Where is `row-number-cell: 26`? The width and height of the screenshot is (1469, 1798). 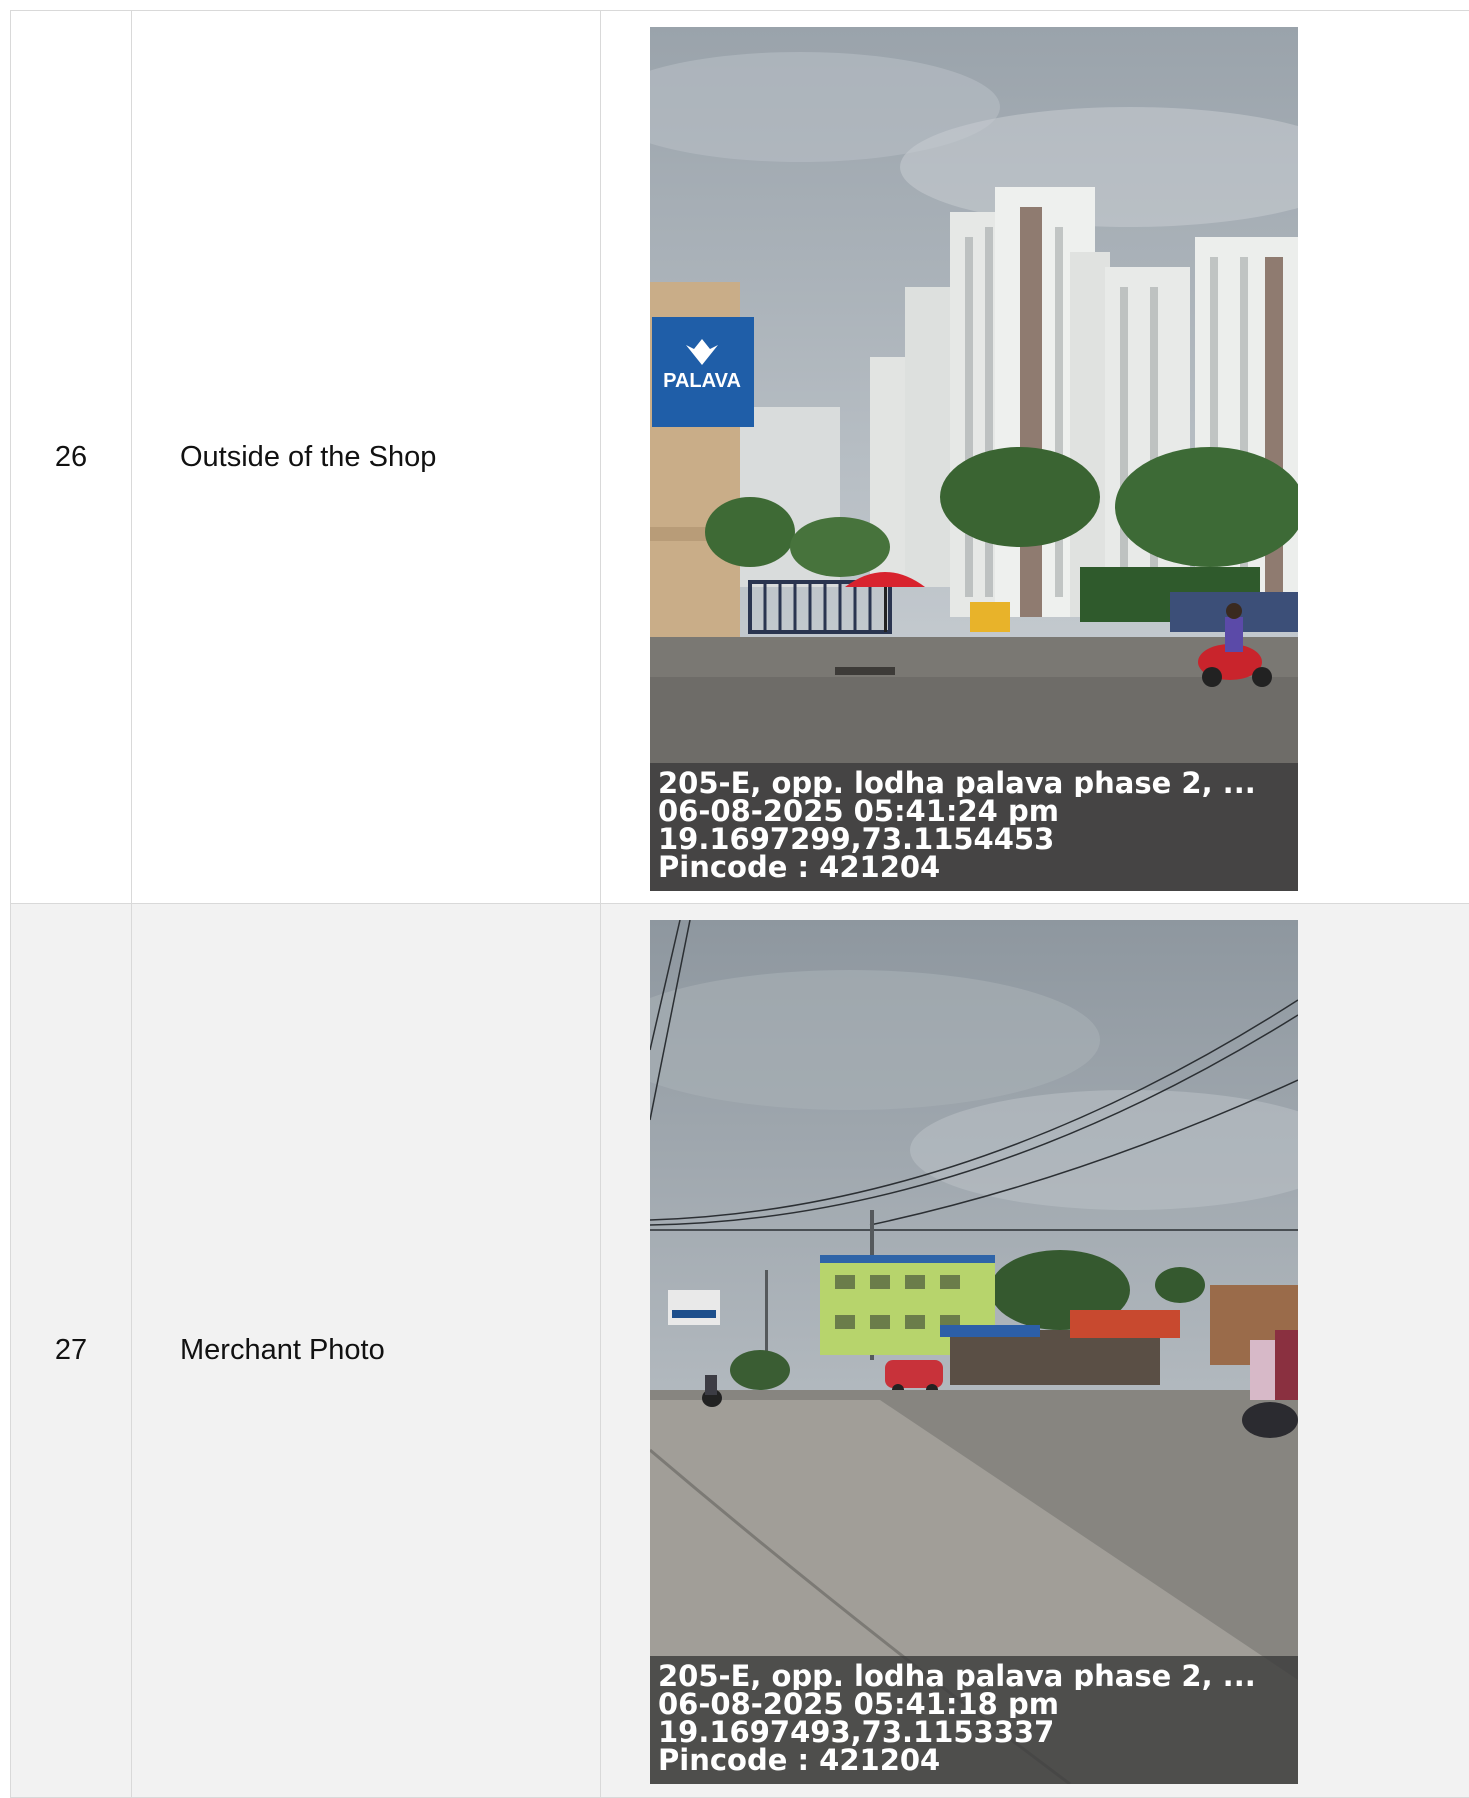 row-number-cell: 26 is located at coordinates (70, 457).